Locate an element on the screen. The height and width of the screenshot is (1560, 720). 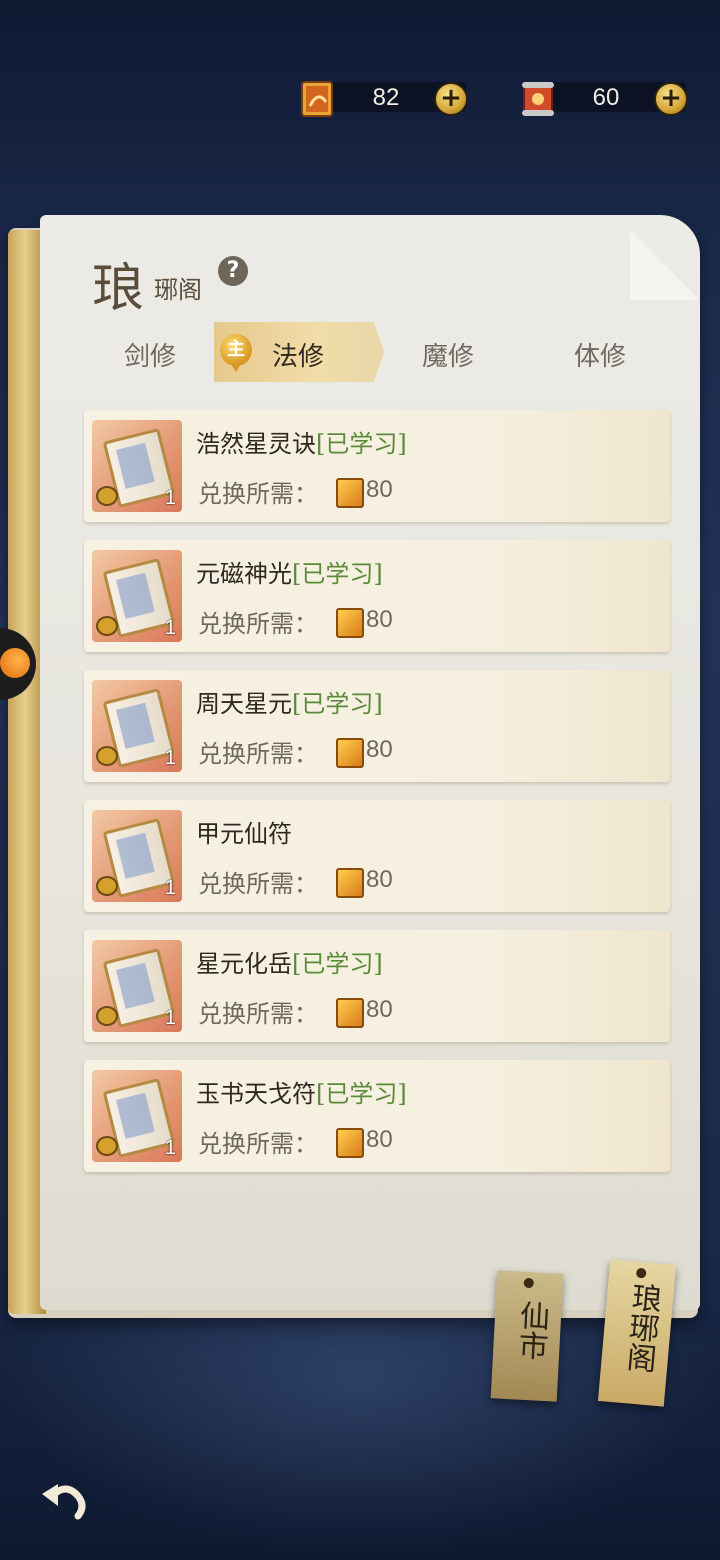
currency-value: 60 is located at coordinates (606, 97).